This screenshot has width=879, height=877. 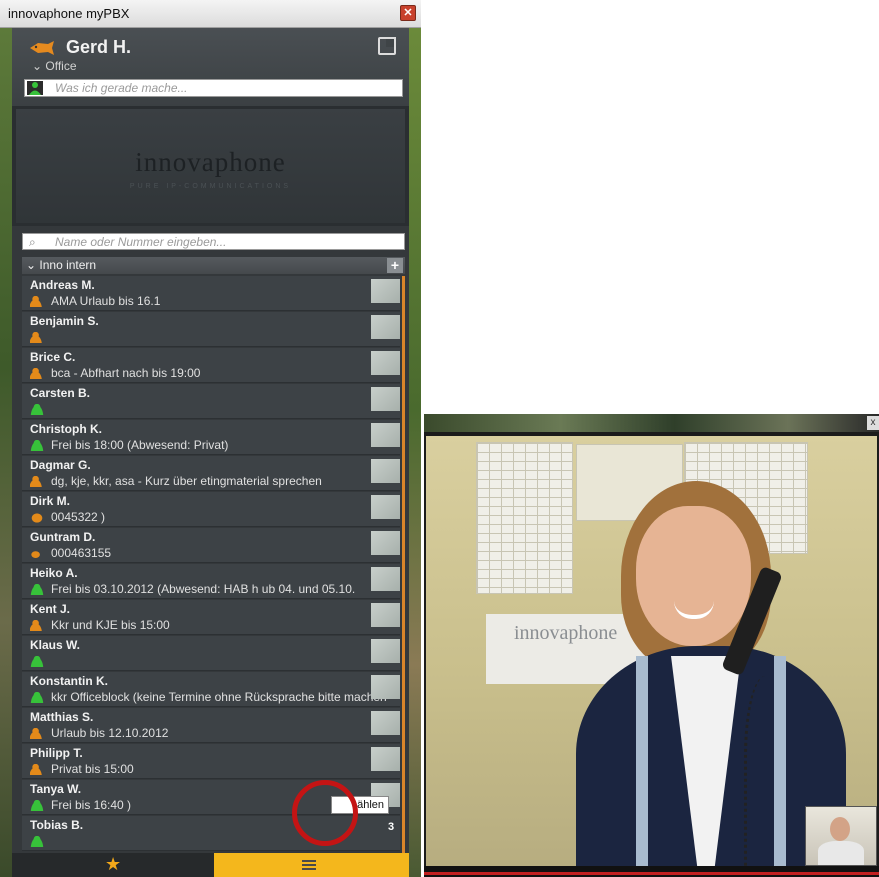 I want to click on desktop-background-left, so click(x=6, y=452).